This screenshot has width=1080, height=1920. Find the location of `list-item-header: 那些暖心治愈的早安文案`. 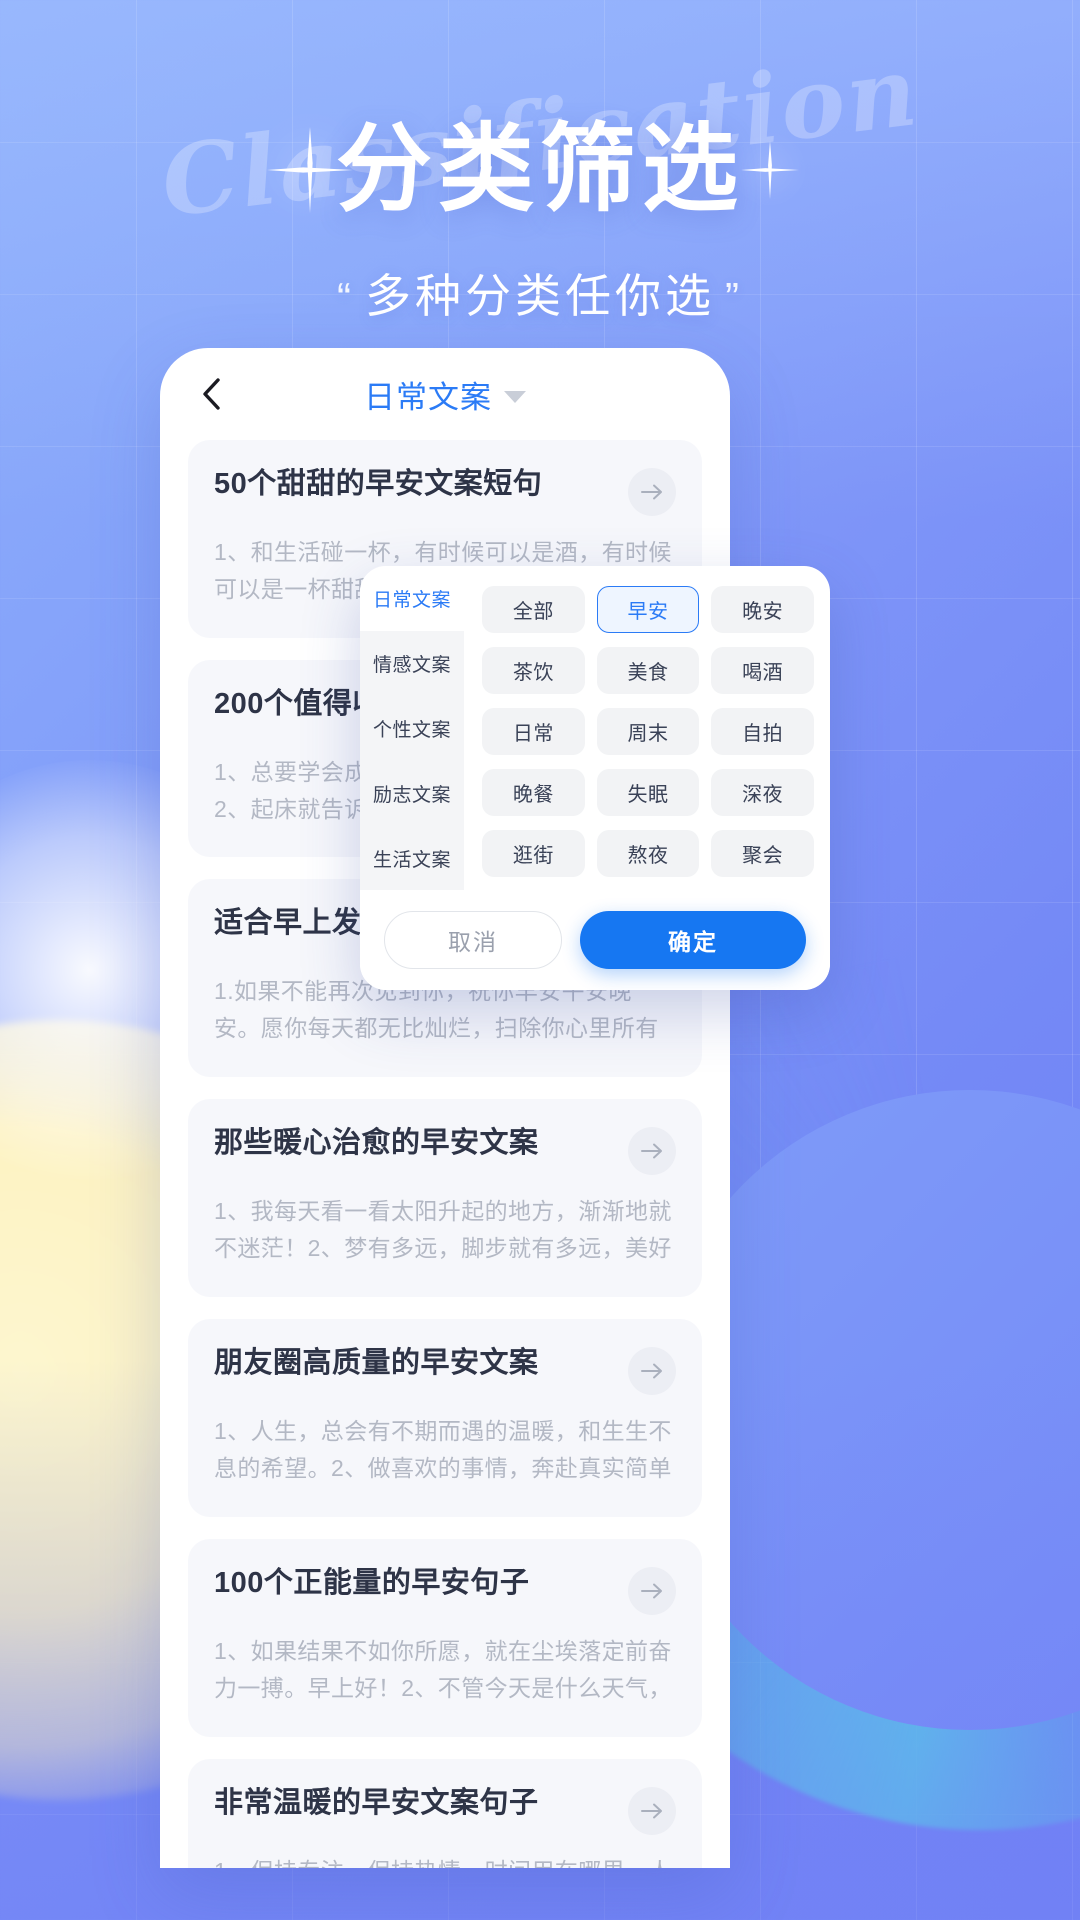

list-item-header: 那些暖心治愈的早安文案 is located at coordinates (445, 1150).